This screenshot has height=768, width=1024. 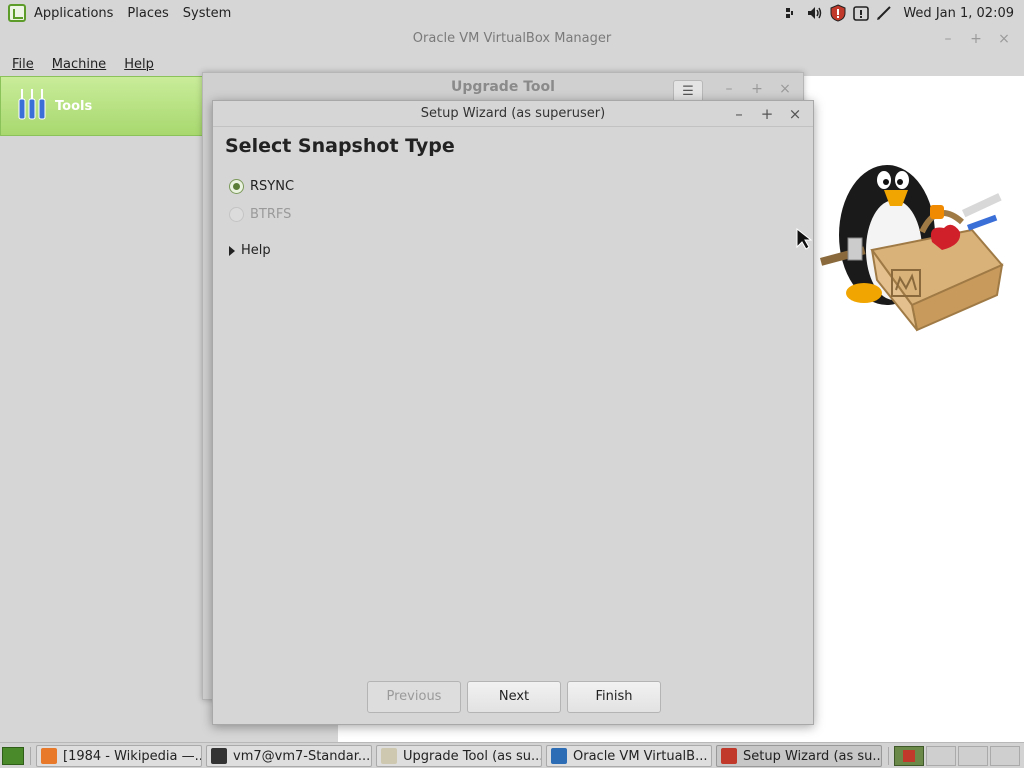 What do you see at coordinates (74, 106) in the screenshot?
I see `tools-label: Tools` at bounding box center [74, 106].